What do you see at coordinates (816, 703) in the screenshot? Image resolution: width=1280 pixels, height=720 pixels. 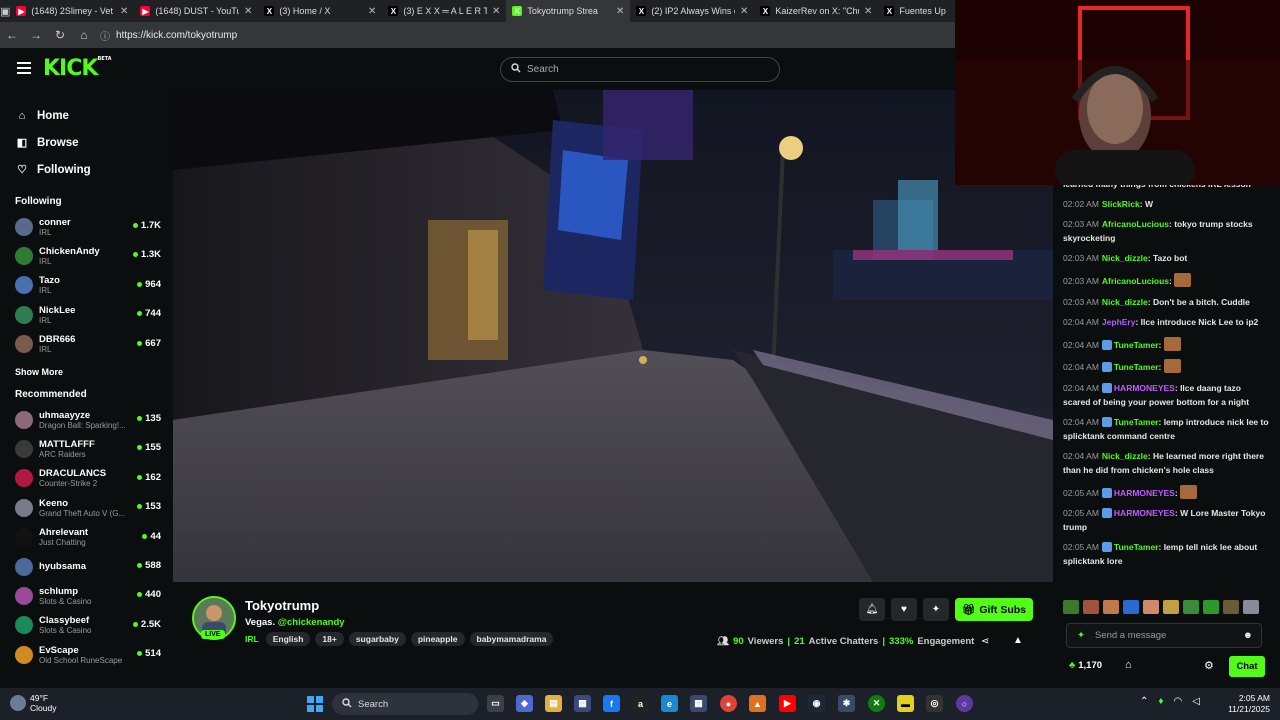 I see `steam-icon: ◉` at bounding box center [816, 703].